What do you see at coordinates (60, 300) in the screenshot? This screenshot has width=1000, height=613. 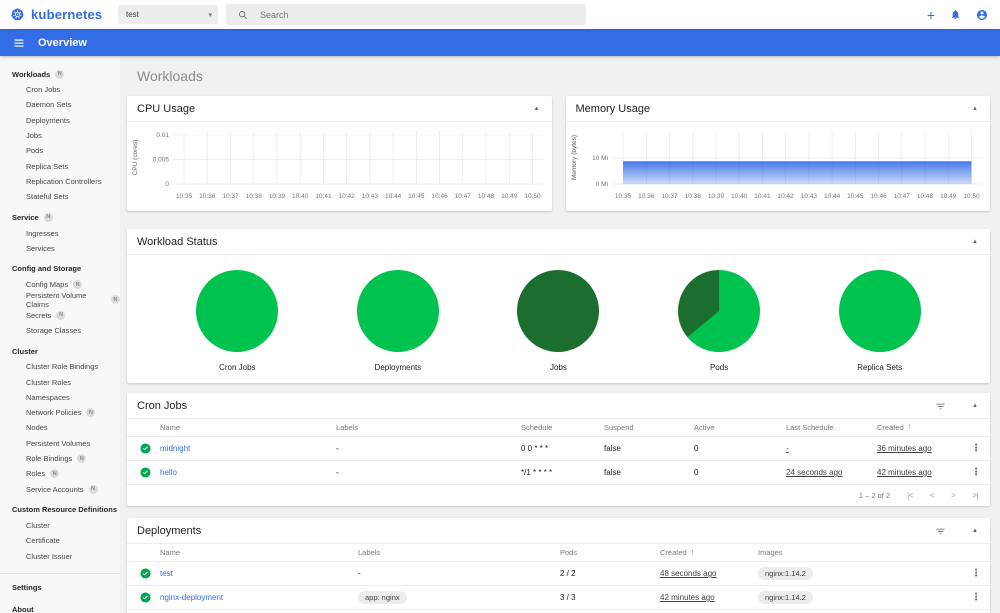 I see `sidebar-item-persistent-volume-claims: Persistent Volume Claims N` at bounding box center [60, 300].